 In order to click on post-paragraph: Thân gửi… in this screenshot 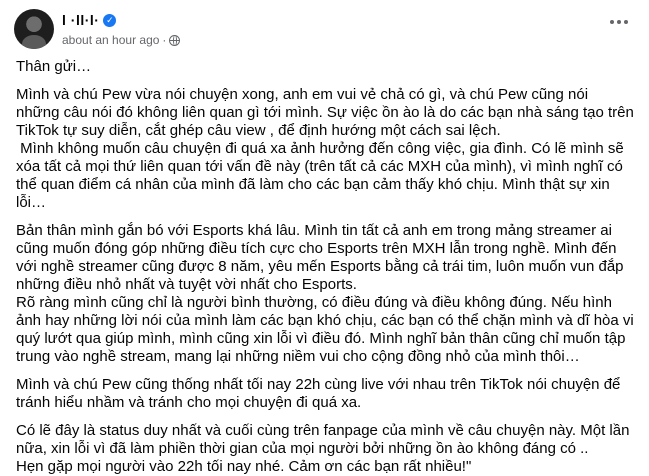, I will do `click(54, 66)`.